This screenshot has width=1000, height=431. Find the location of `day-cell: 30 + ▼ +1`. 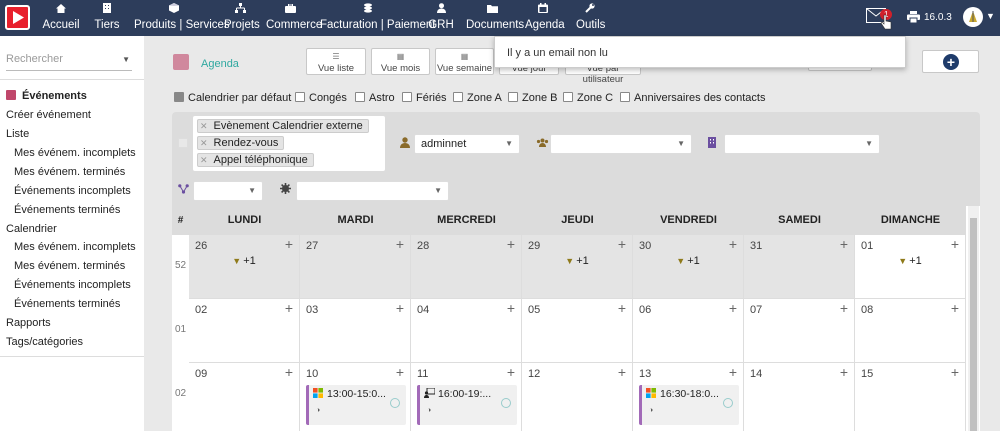

day-cell: 30 + ▼ +1 is located at coordinates (688, 267).